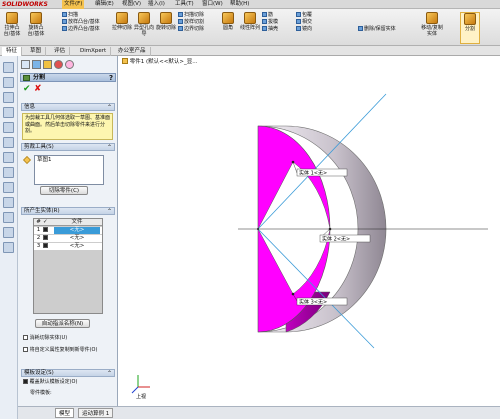  What do you see at coordinates (279, 15) in the screenshot?
I see `rib-button: 筋` at bounding box center [279, 15].